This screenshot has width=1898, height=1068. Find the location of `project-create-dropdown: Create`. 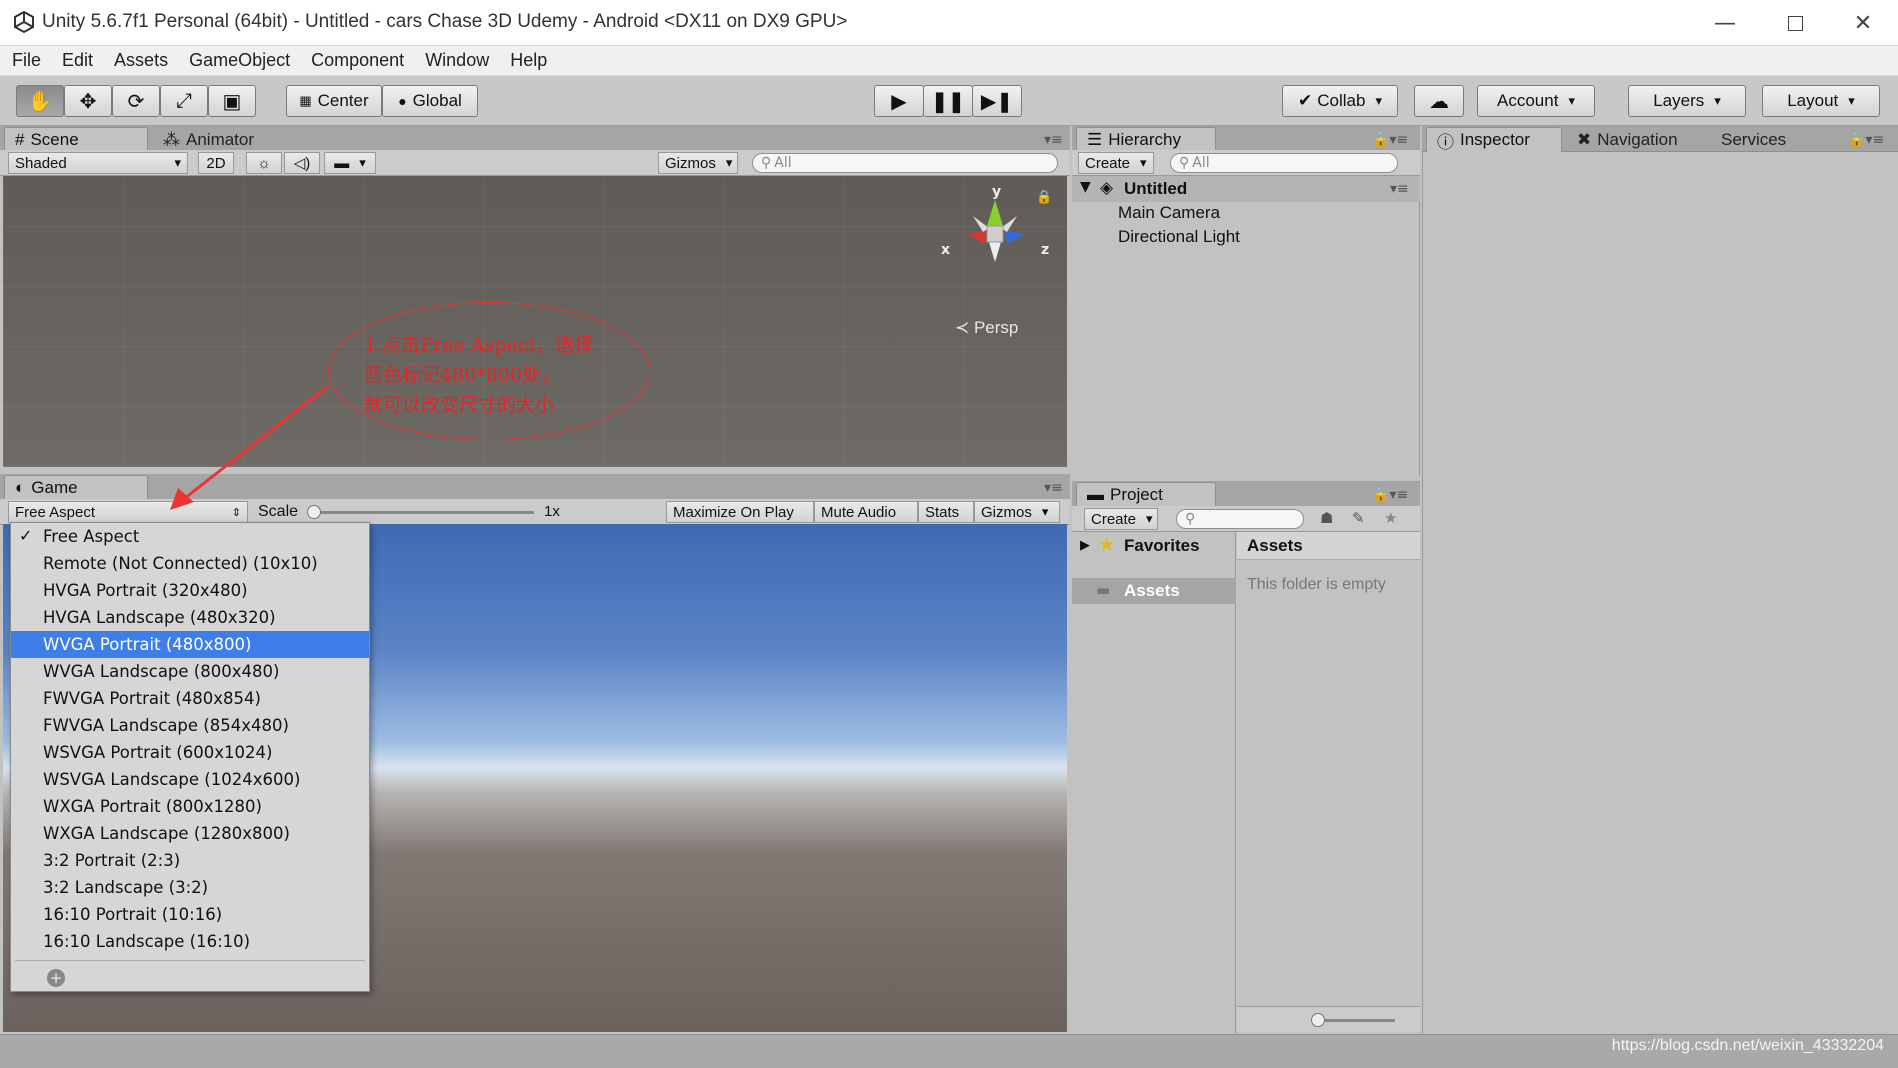

project-create-dropdown: Create is located at coordinates (1121, 519).